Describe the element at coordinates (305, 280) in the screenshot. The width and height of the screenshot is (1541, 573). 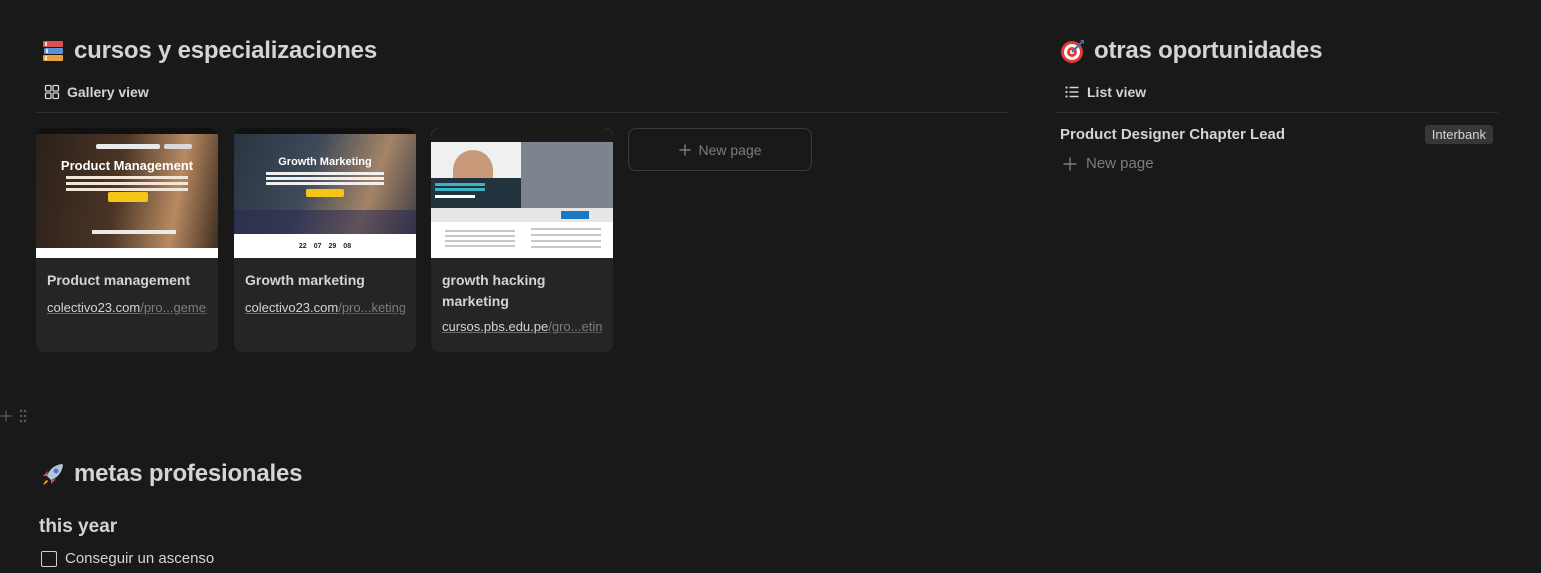
I see `card-title: Growth marketing` at that location.